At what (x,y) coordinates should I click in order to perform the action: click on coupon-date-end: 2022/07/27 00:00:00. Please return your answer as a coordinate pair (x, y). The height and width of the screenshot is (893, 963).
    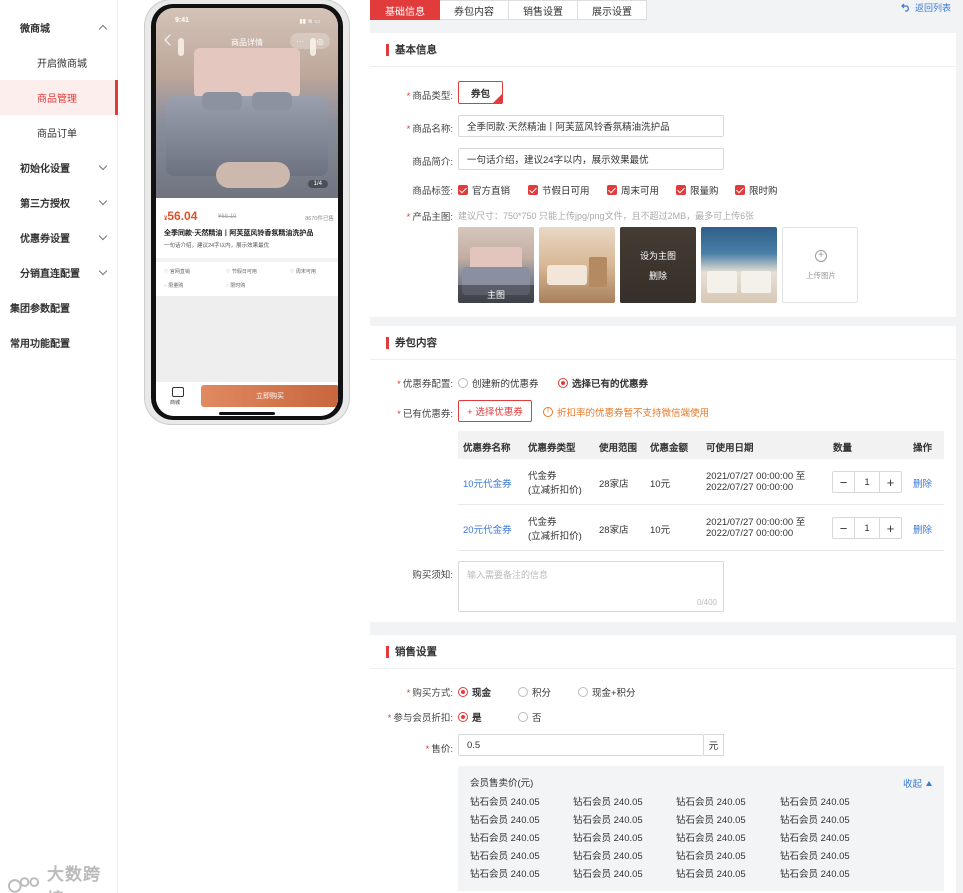
    Looking at the image, I should click on (750, 487).